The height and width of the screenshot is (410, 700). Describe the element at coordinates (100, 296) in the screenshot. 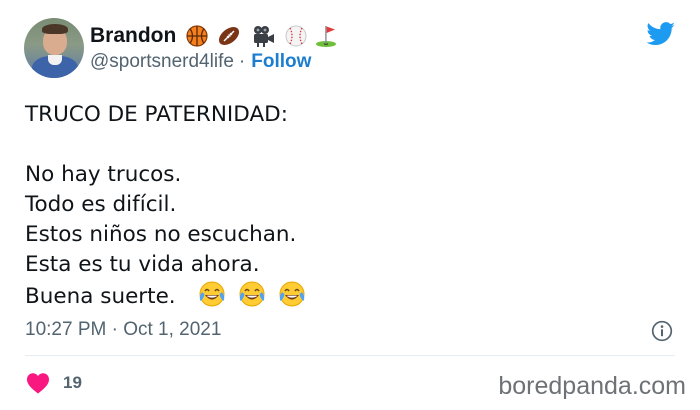

I see `tweet-line: Buena suerte.` at that location.